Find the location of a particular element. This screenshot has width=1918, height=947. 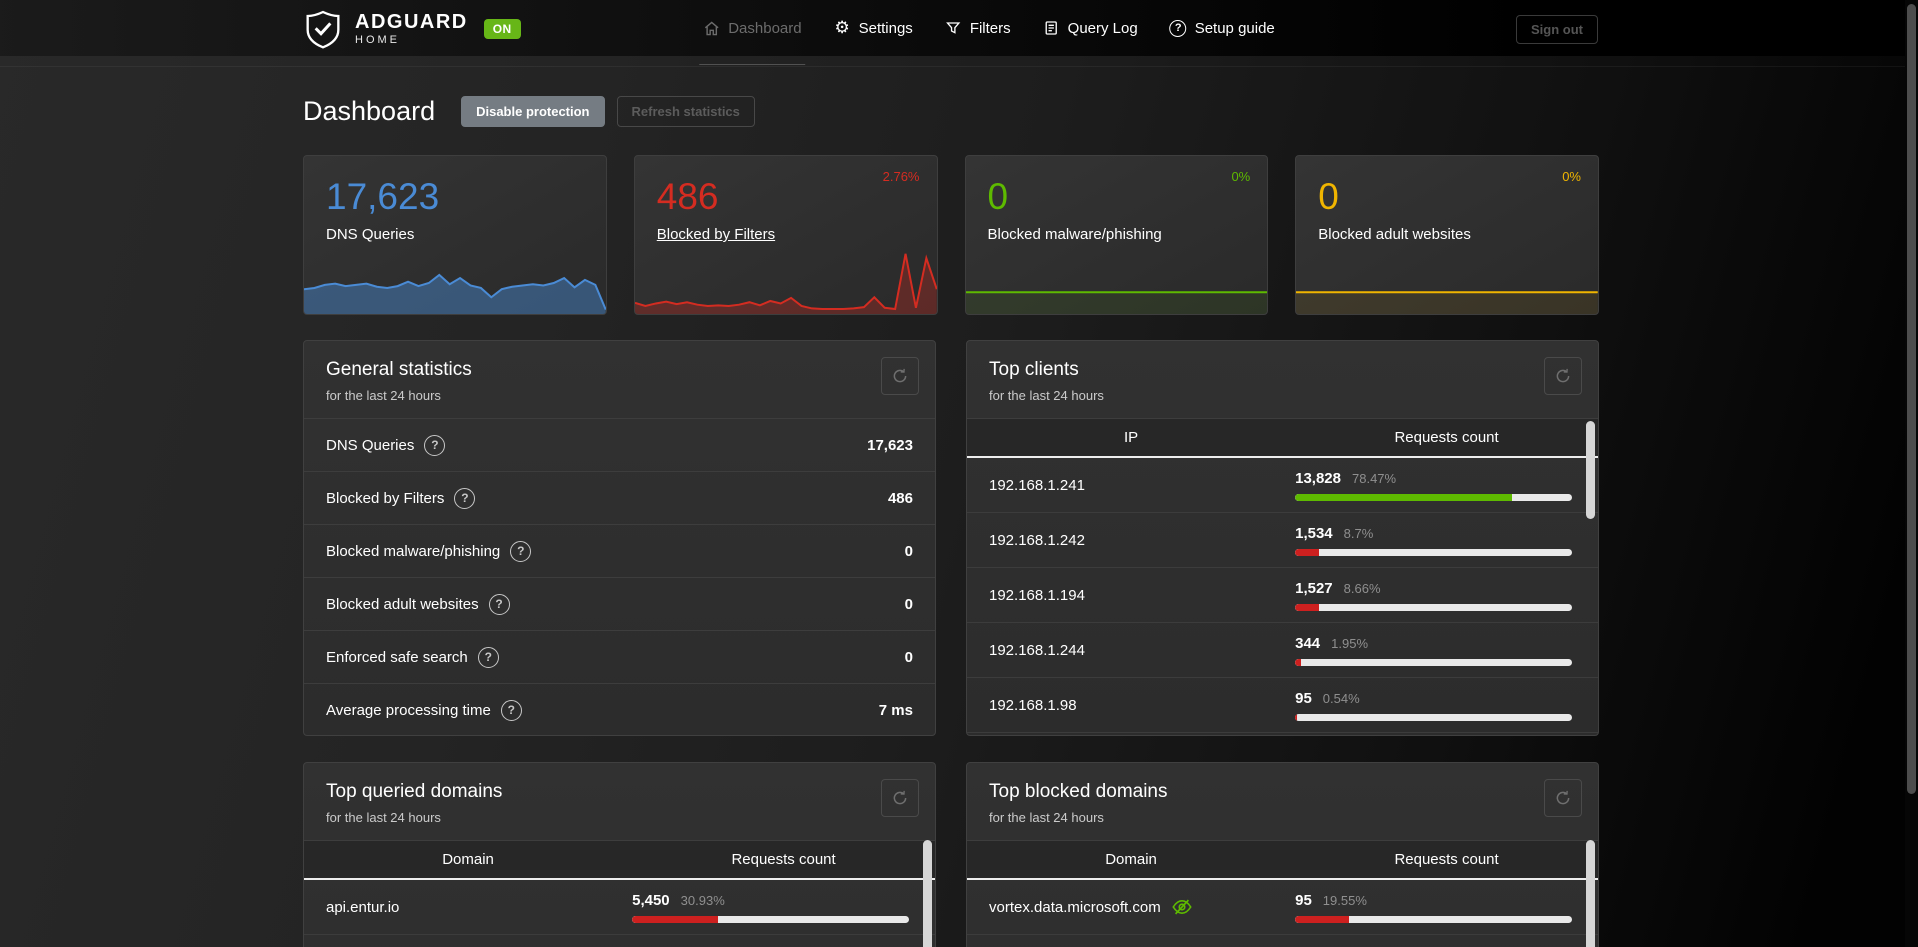

panel-header: General statistics for the last 24 hours is located at coordinates (619, 379).